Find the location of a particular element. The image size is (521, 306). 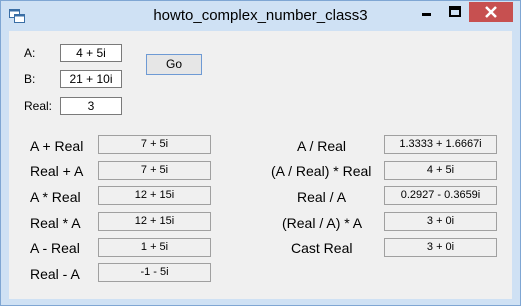

output-a-plus-real: 7 + 5i is located at coordinates (154, 144).